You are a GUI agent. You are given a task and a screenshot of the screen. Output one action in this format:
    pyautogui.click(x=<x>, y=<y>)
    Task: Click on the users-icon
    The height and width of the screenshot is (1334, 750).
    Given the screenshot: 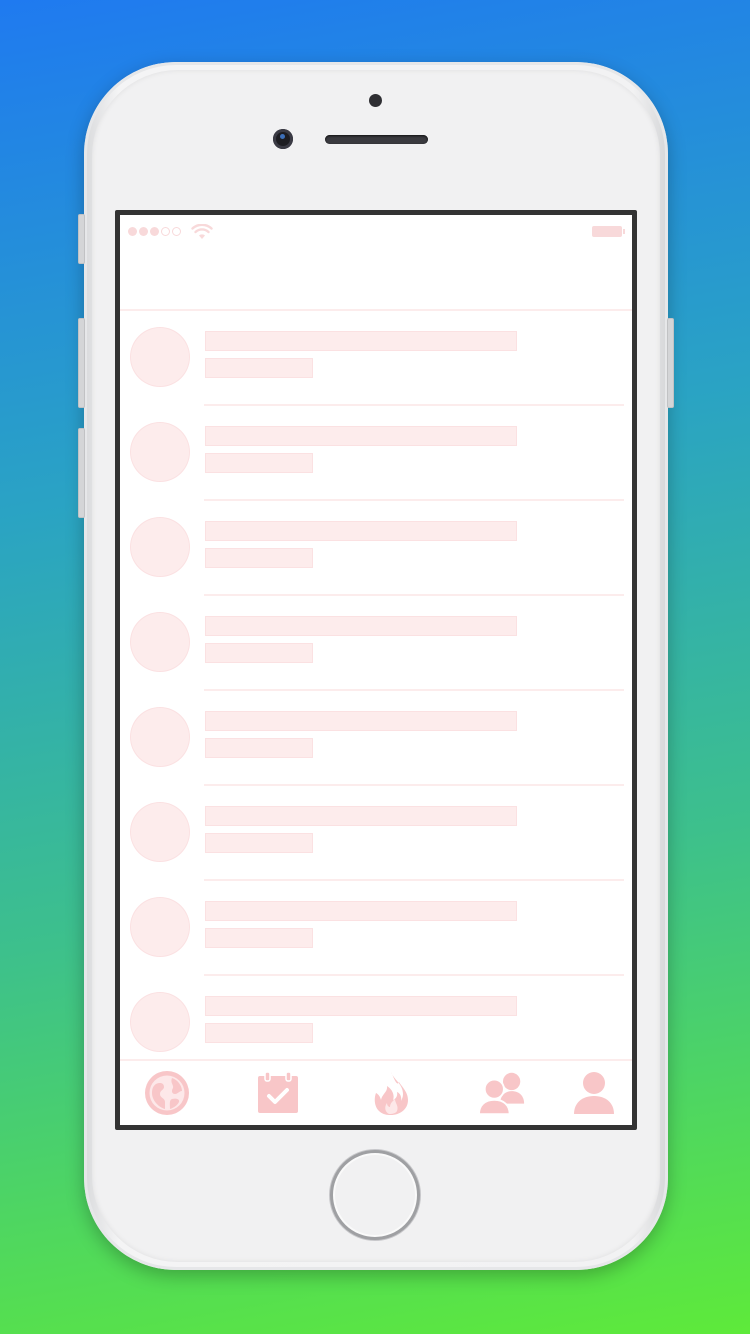 What is the action you would take?
    pyautogui.click(x=501, y=1094)
    